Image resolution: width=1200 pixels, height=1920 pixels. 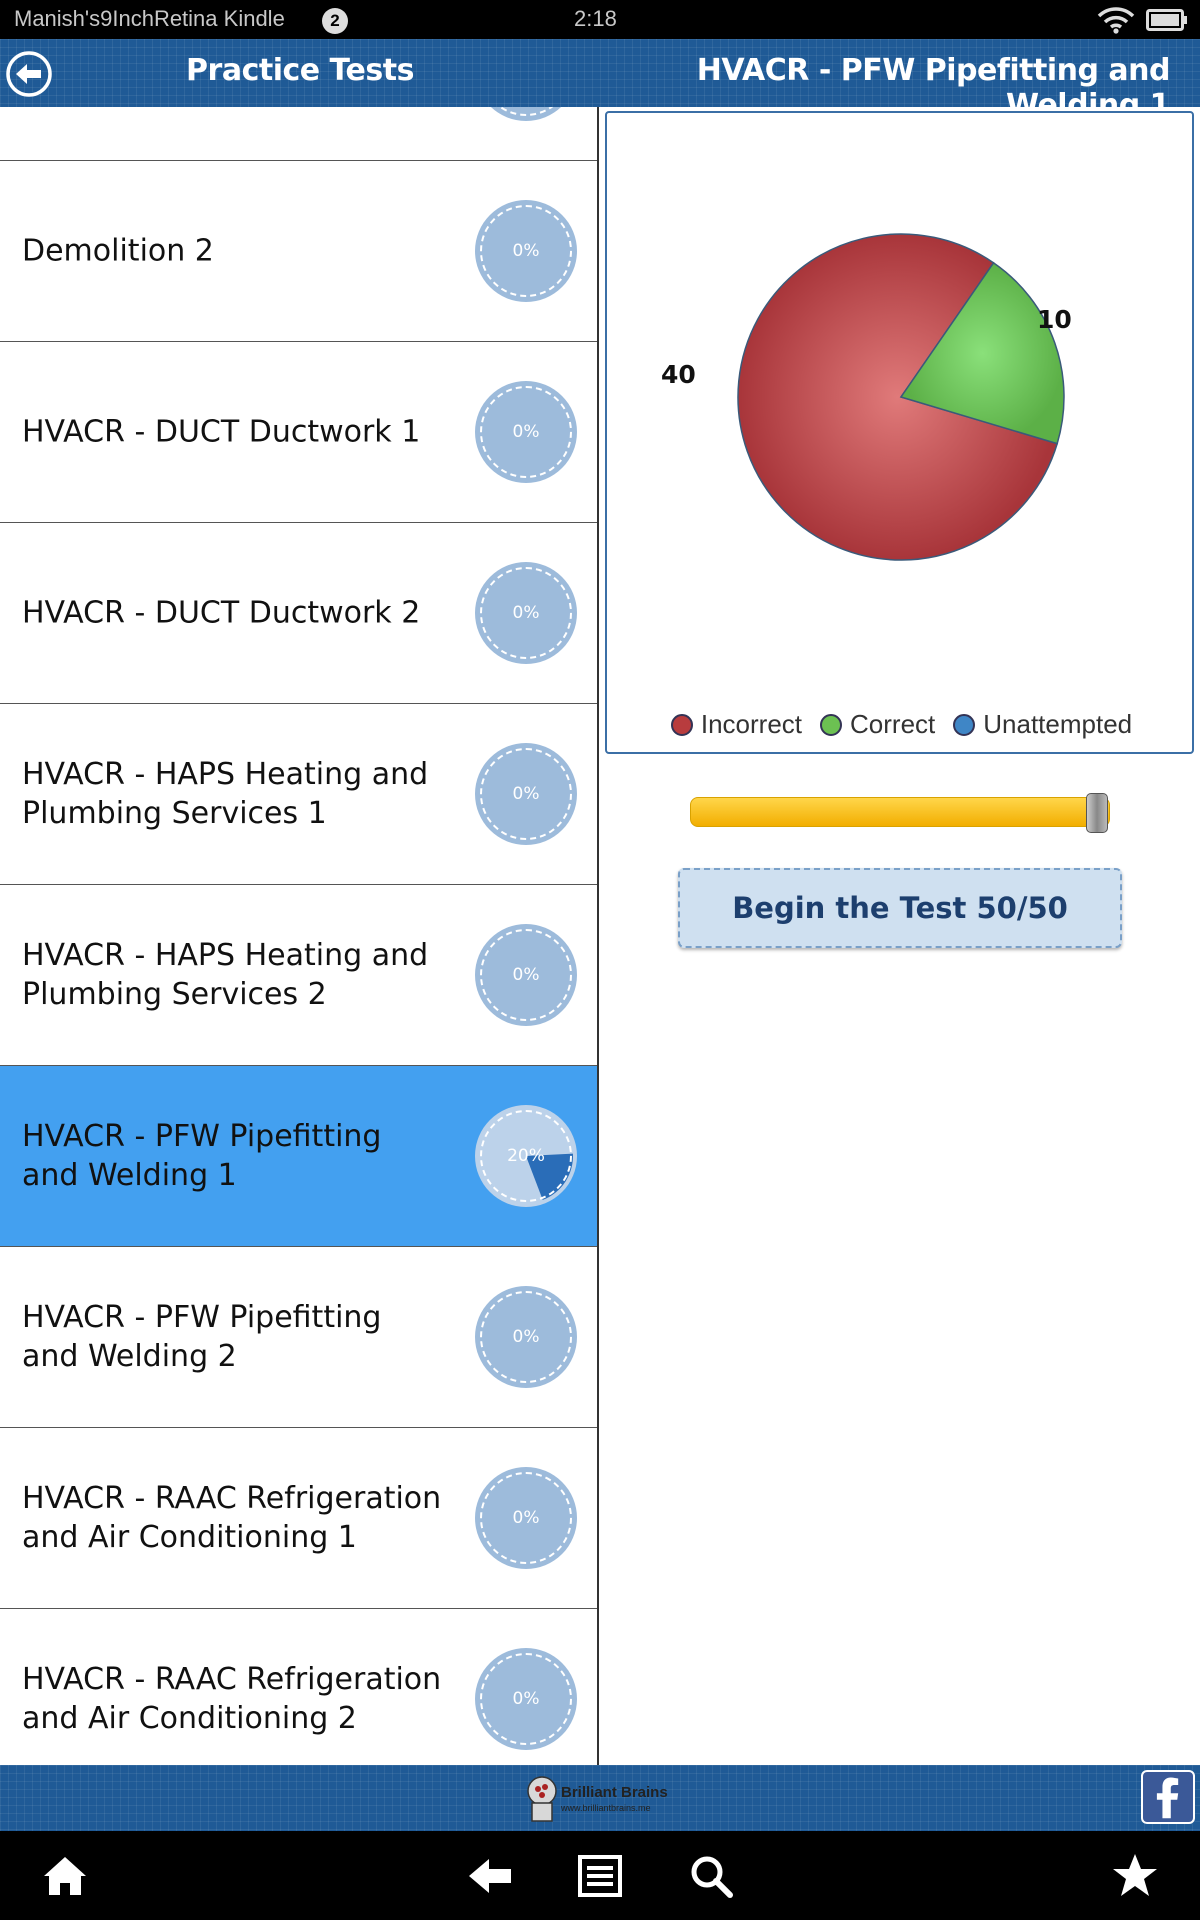 I want to click on facebook-icon, so click(x=1168, y=1797).